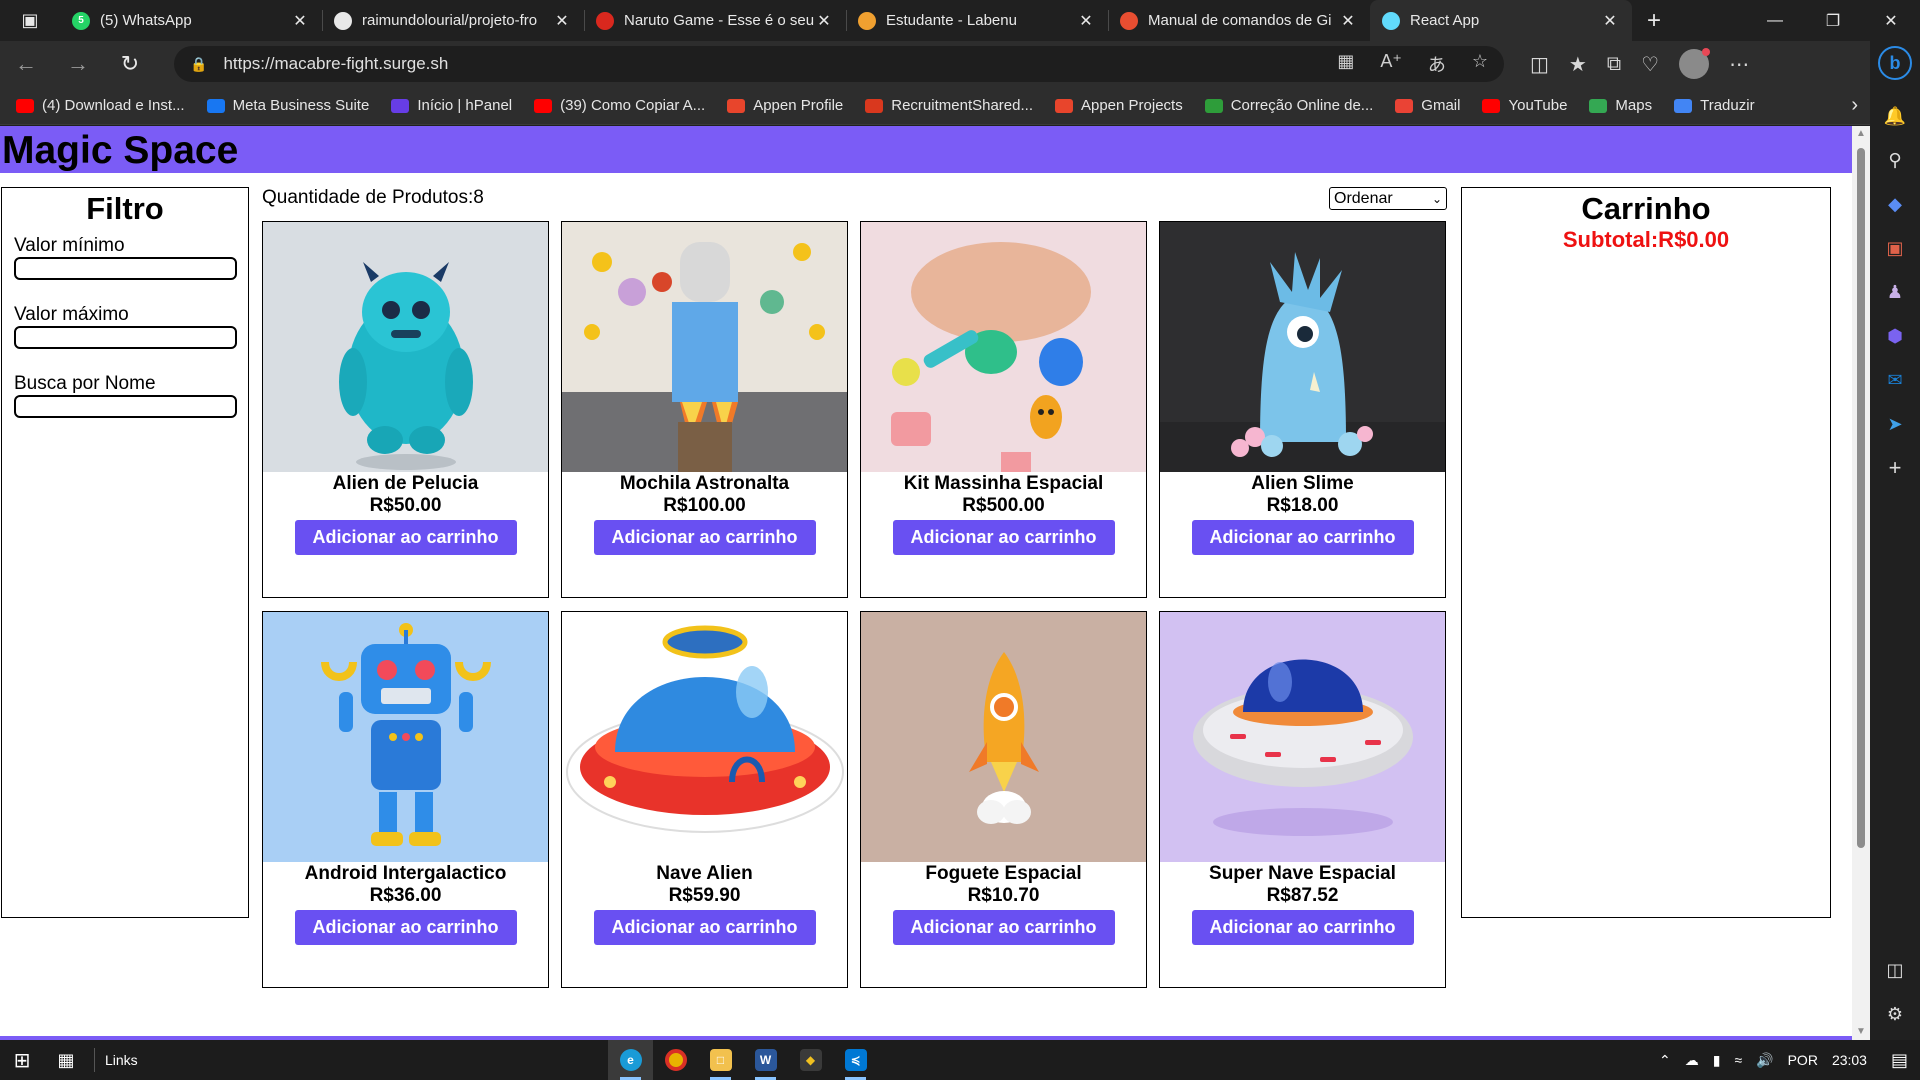  I want to click on settings-gear-icon: ⚙, so click(1895, 1014).